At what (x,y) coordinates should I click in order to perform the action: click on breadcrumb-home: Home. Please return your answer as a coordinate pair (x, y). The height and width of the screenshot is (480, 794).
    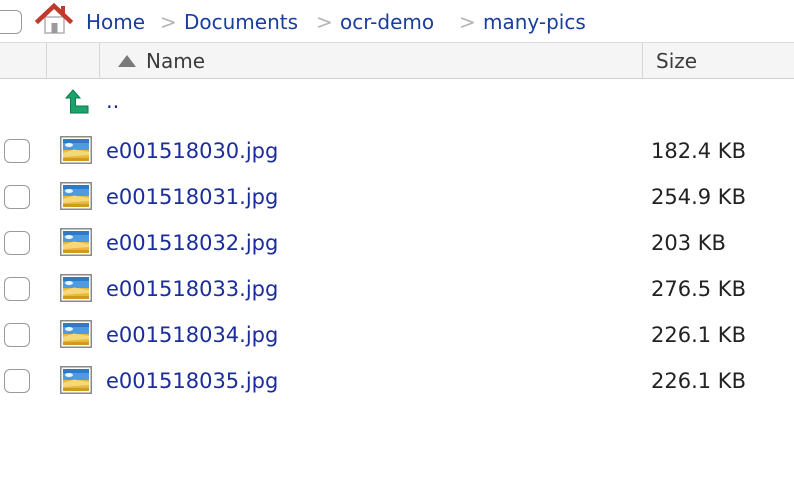
    Looking at the image, I should click on (115, 22).